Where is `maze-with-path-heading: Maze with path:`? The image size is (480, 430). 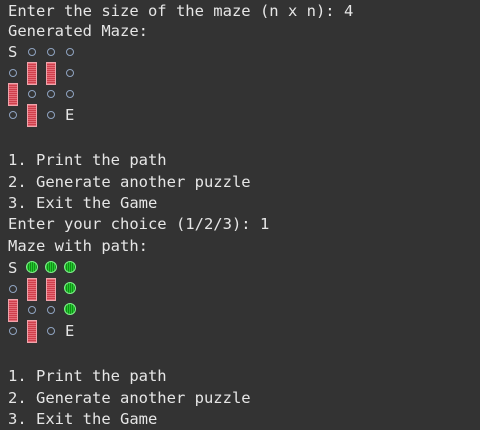 maze-with-path-heading: Maze with path: is located at coordinates (78, 246).